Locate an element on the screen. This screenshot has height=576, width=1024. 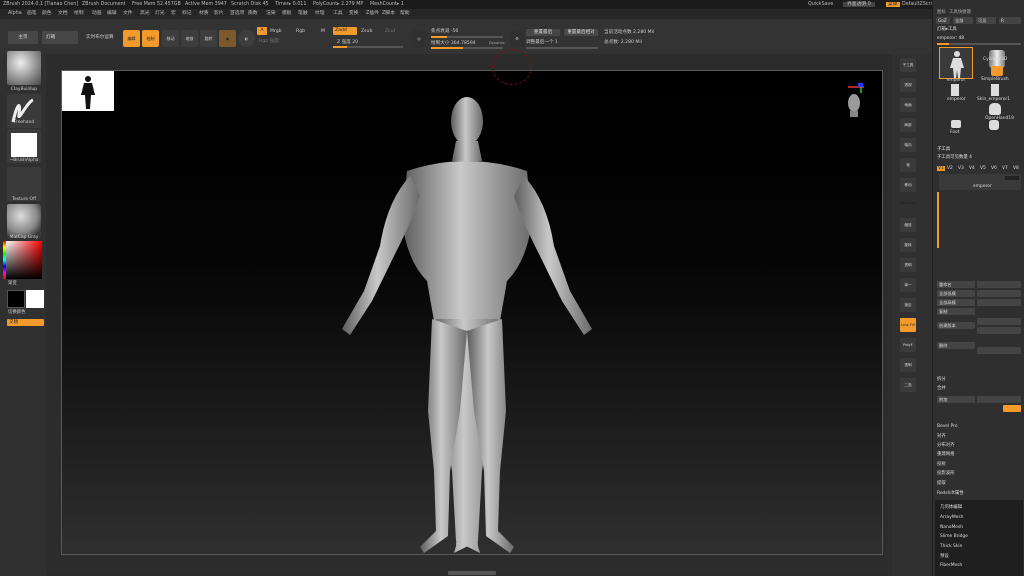
menu-item: 帮助 is located at coordinates (405, 14).